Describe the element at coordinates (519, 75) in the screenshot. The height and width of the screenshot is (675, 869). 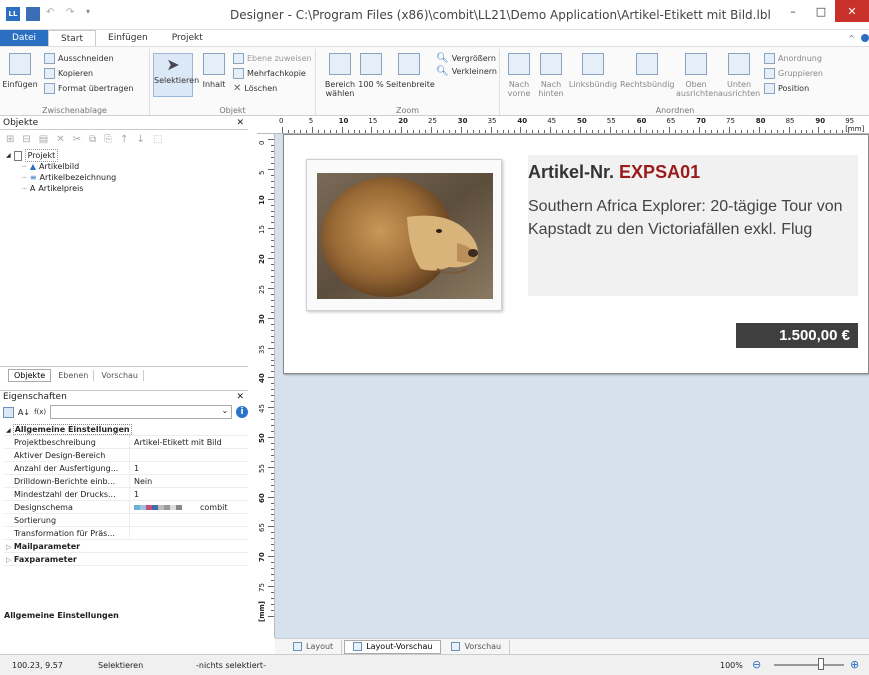
I see `bring-front-button: Nach vorne` at that location.